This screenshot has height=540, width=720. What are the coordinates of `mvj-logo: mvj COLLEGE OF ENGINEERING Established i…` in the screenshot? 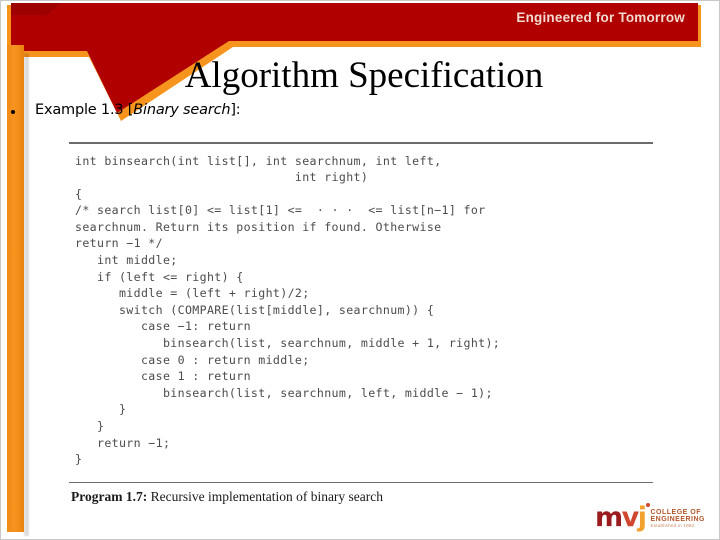 It's located at (649, 517).